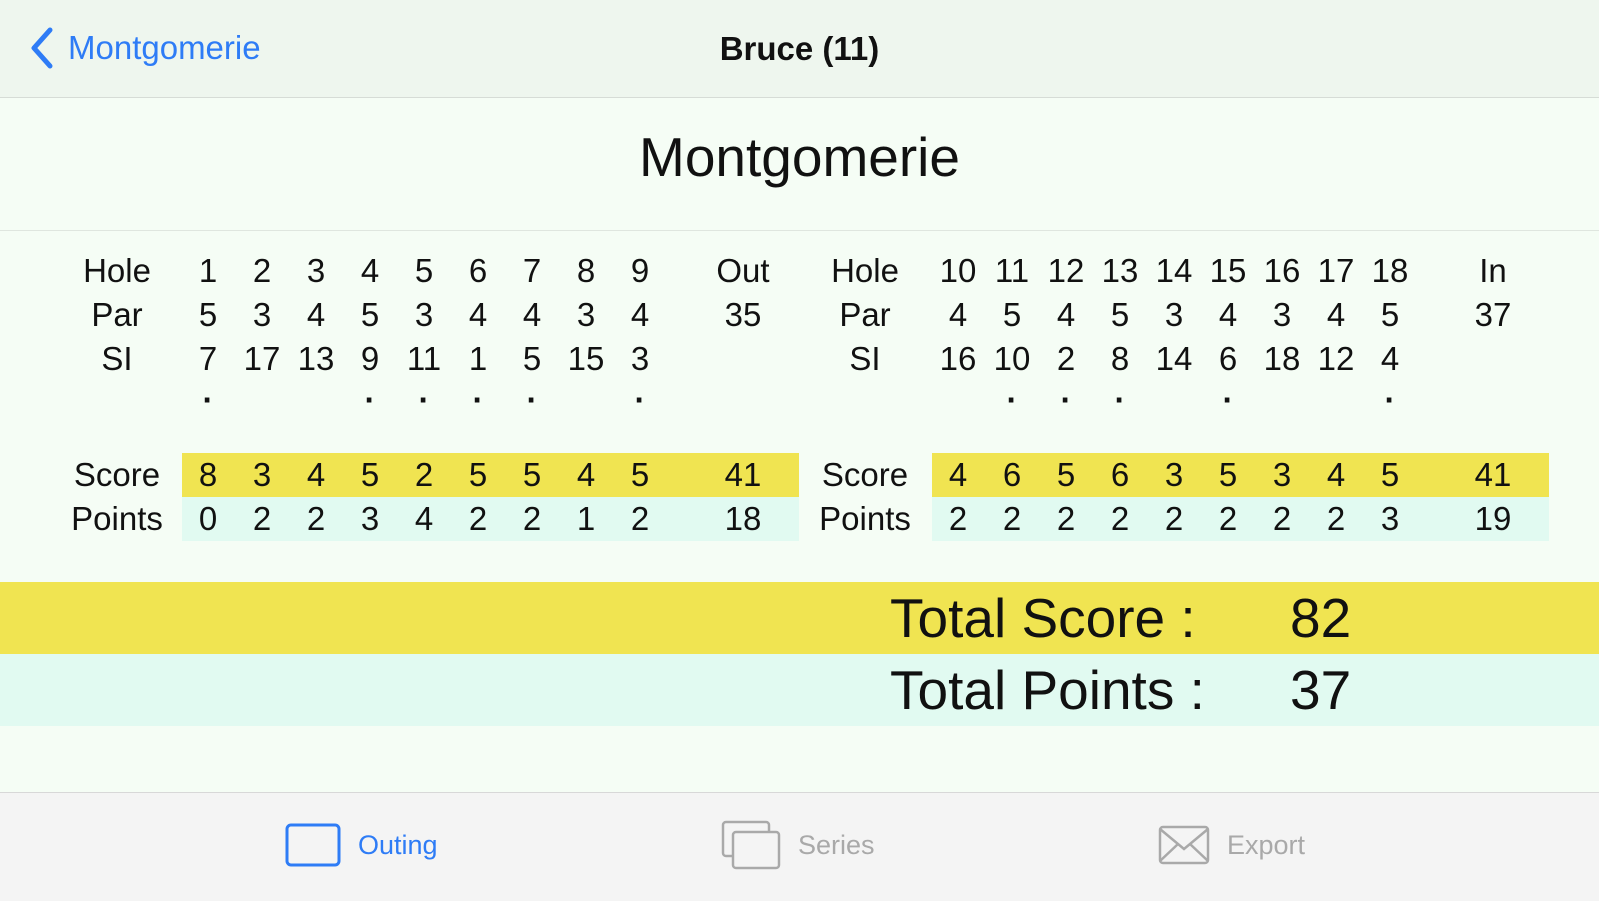  I want to click on divider, so click(799, 230).